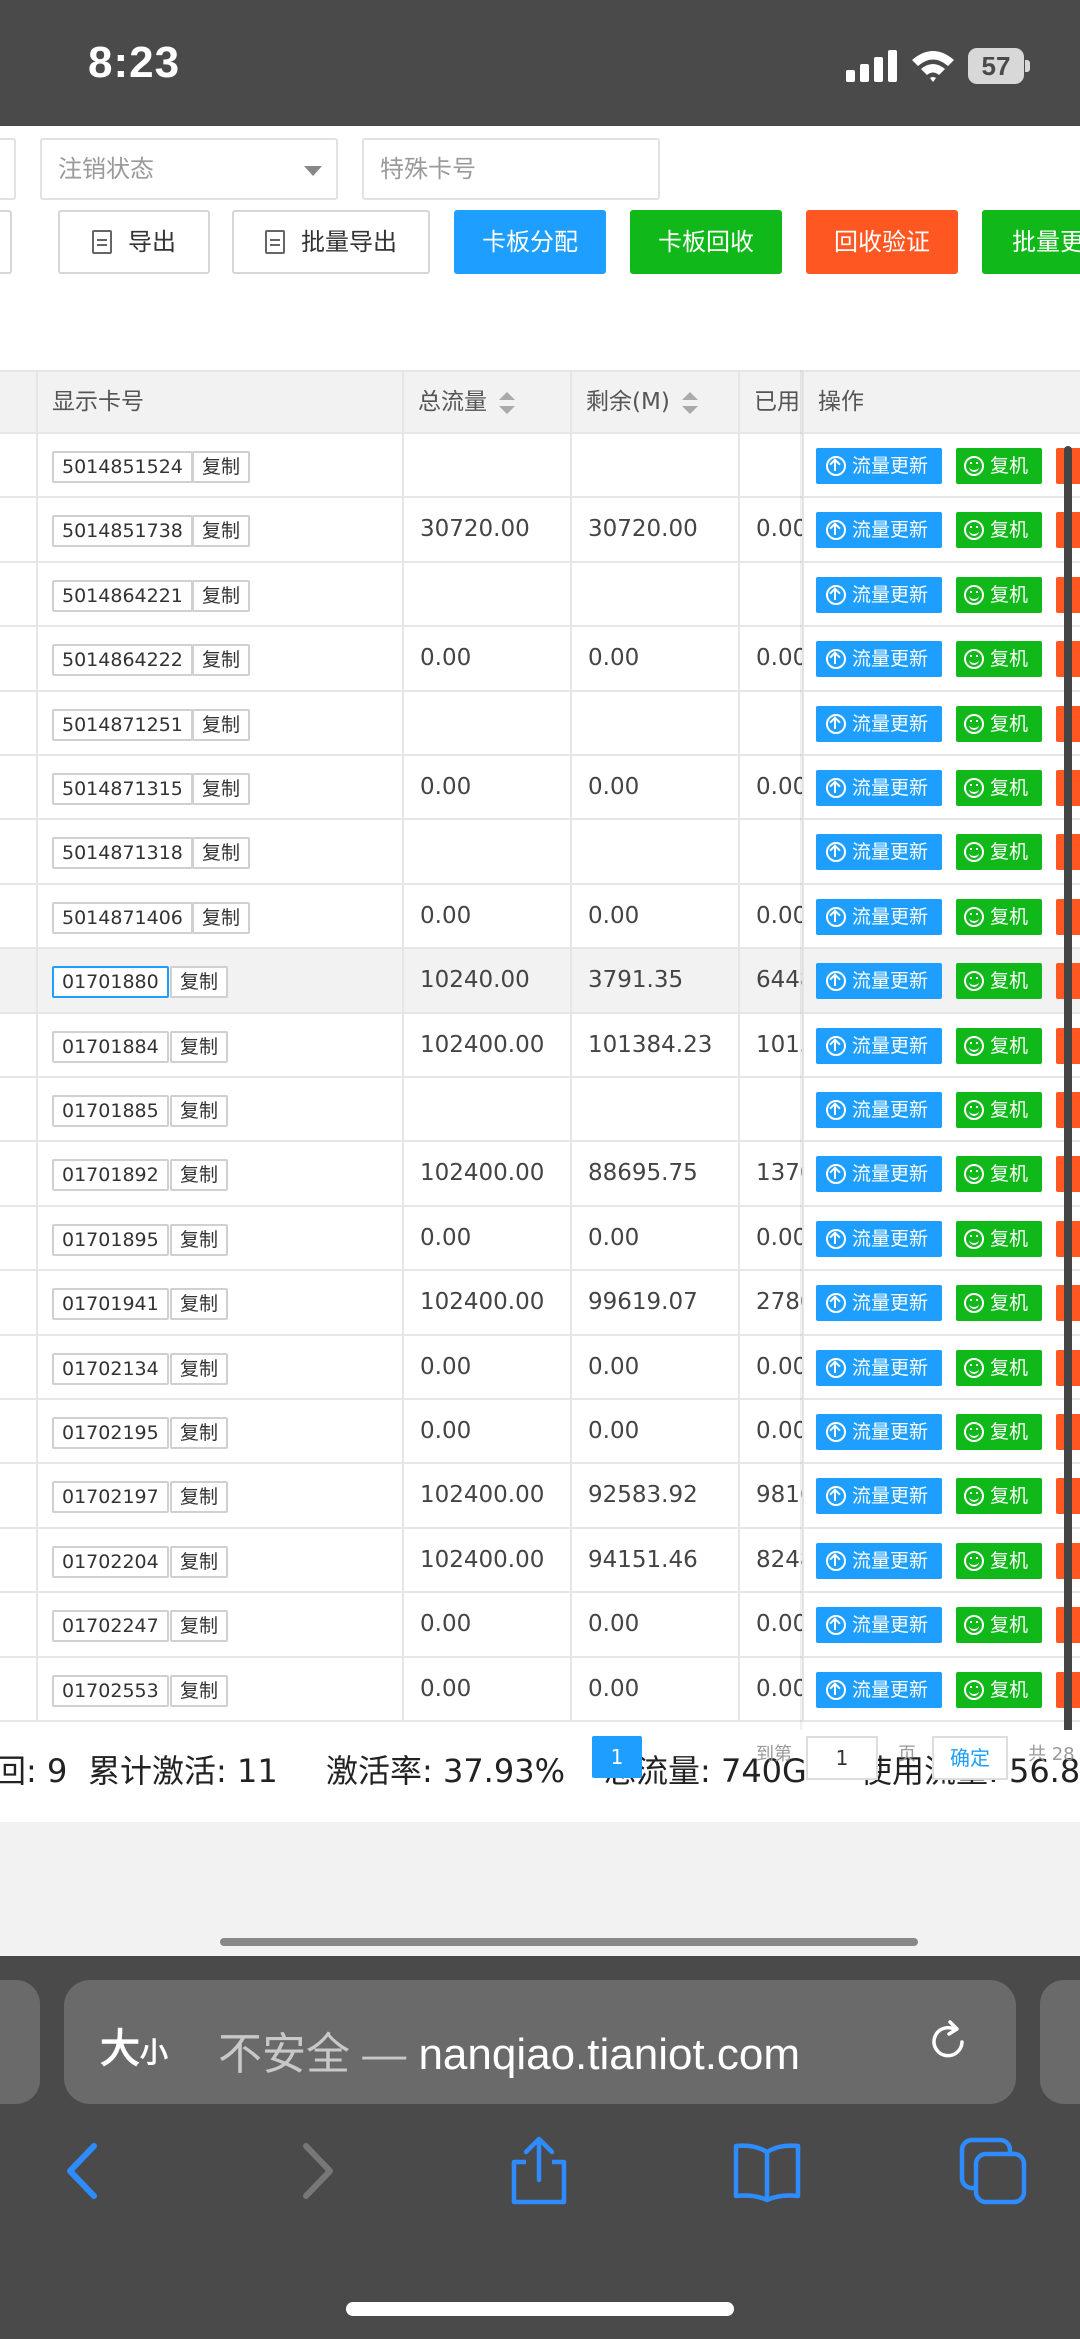 This screenshot has height=2339, width=1080. I want to click on card-number: 01702197, so click(110, 1497).